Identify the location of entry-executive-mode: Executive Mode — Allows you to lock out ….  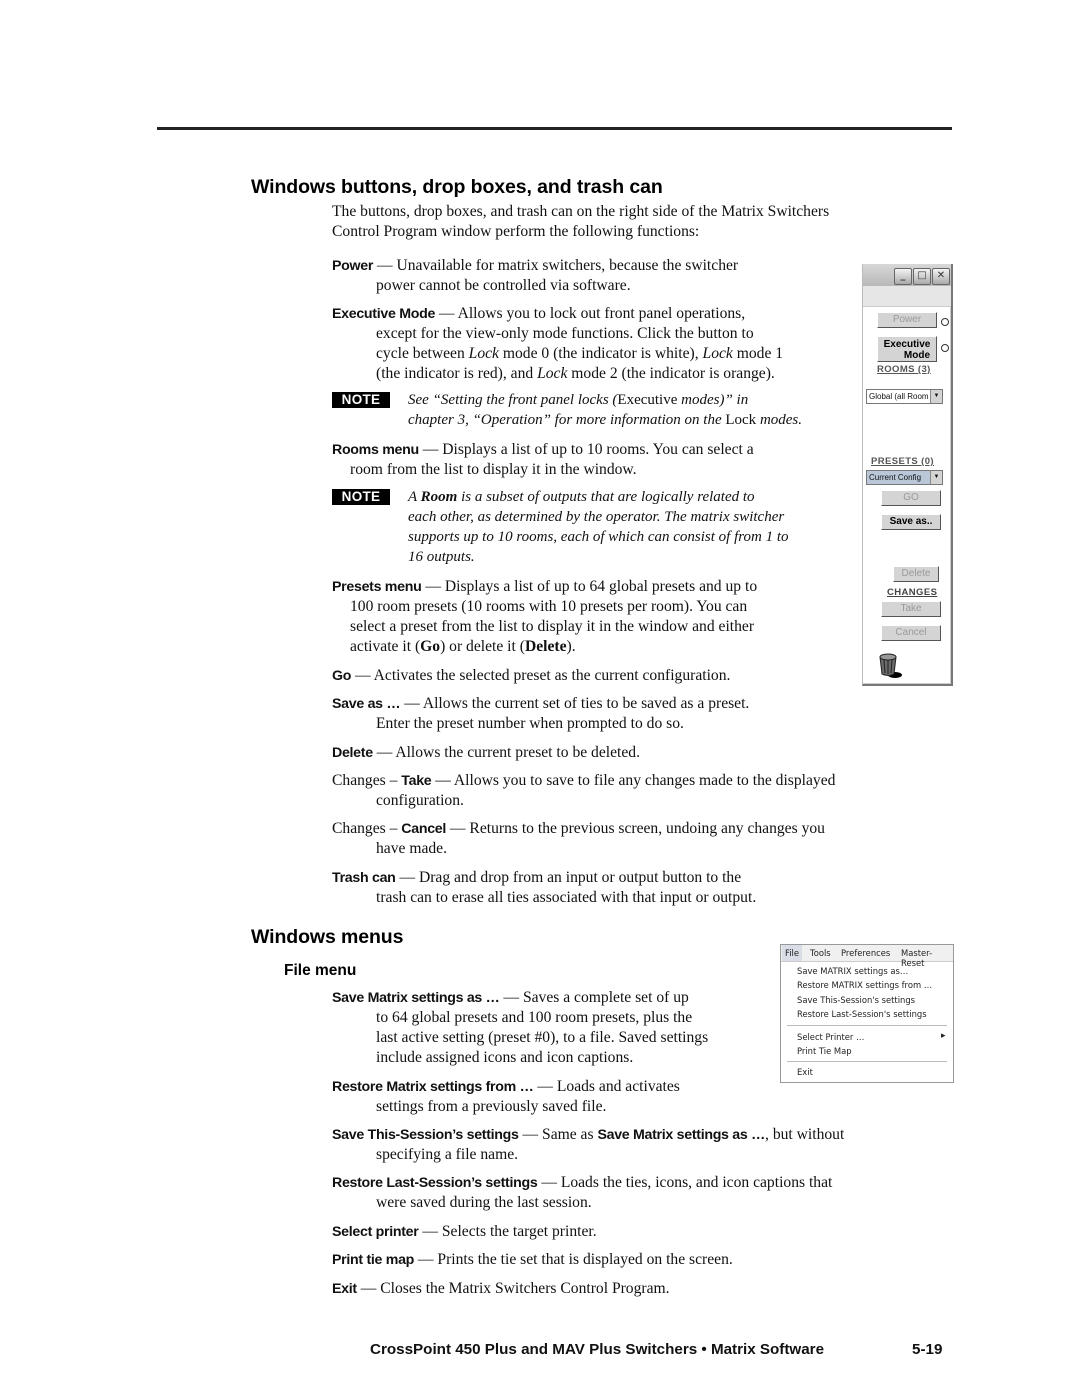
(558, 343).